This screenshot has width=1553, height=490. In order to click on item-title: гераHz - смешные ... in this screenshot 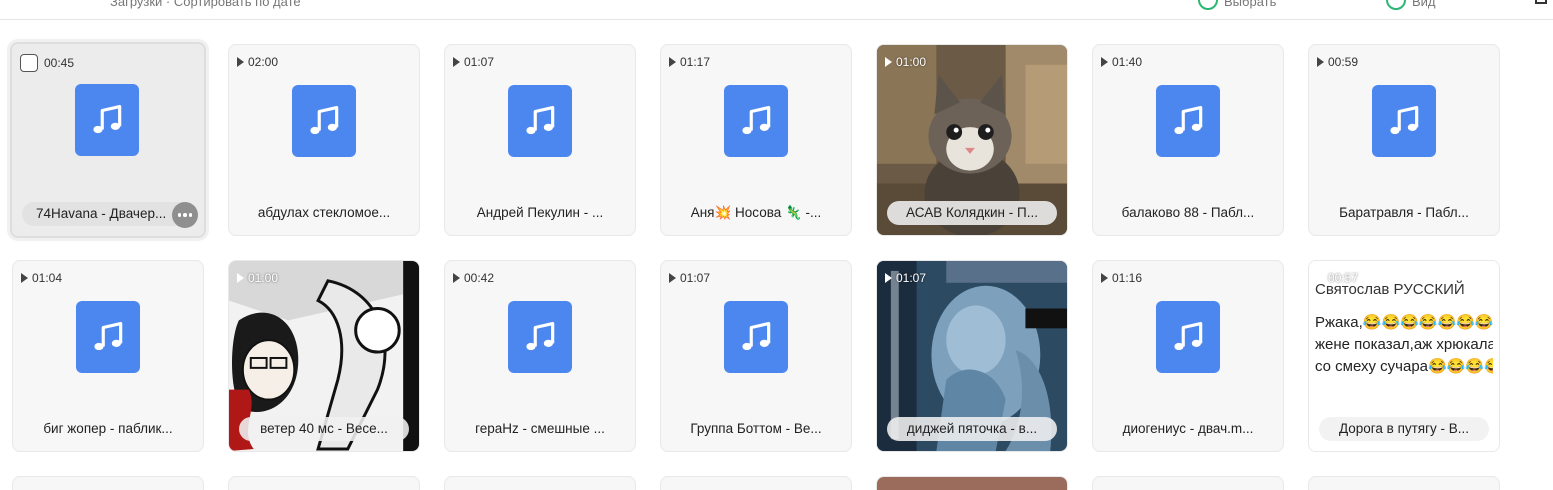, I will do `click(540, 428)`.